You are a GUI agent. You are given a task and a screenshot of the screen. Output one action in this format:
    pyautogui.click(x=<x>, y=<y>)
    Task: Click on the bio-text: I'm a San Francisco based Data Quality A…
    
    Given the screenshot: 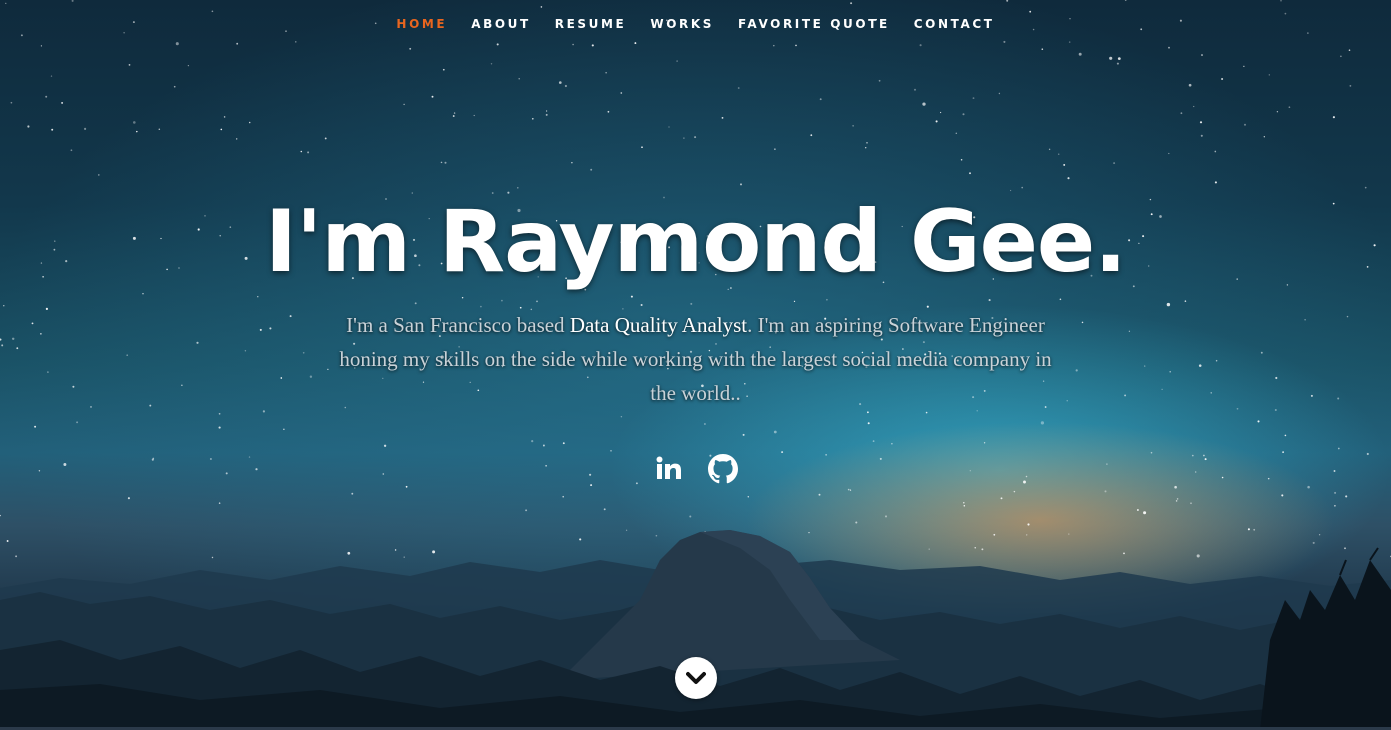 What is the action you would take?
    pyautogui.click(x=696, y=359)
    